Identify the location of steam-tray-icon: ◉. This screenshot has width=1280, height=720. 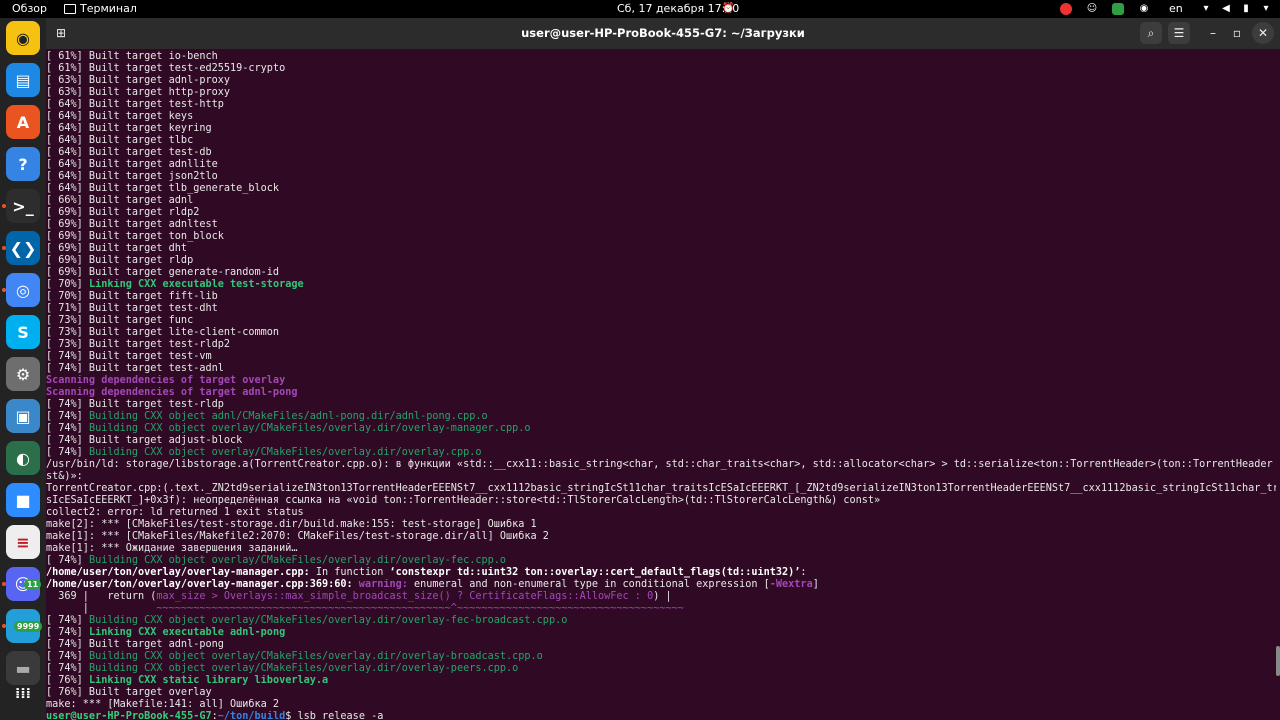
(1144, 9).